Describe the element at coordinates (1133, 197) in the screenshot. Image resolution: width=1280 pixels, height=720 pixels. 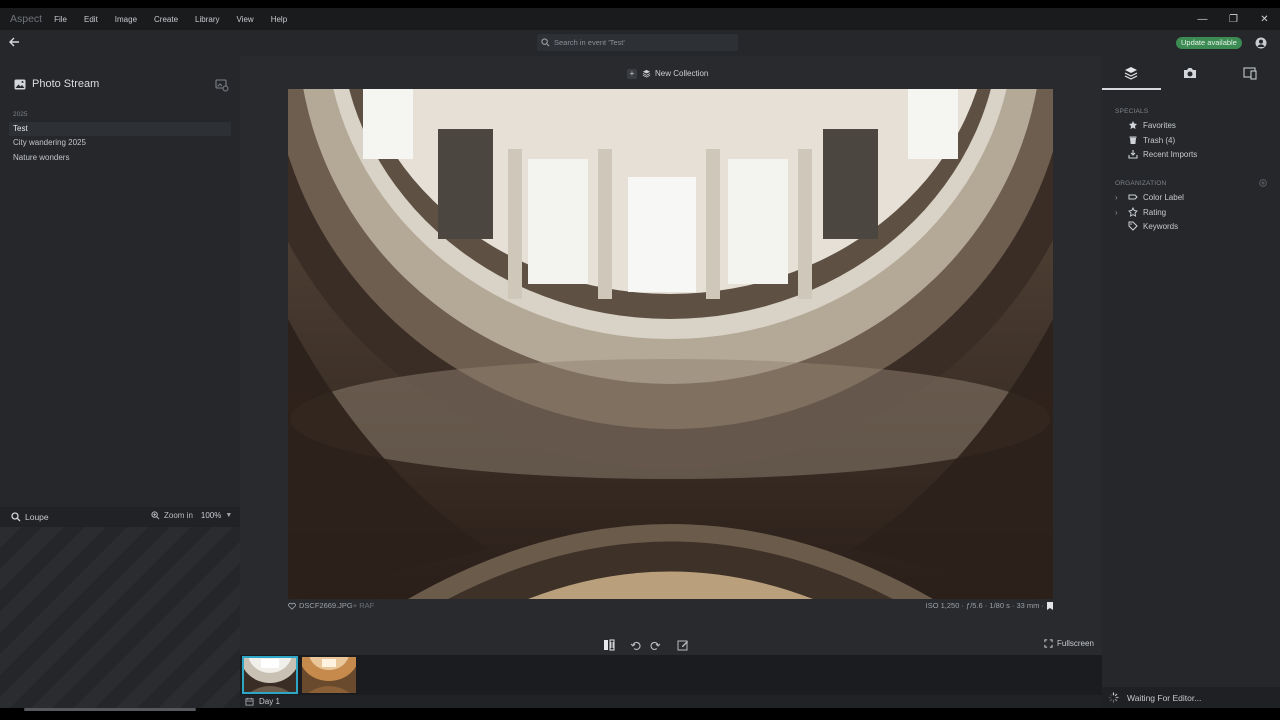
I see `color-label-icon` at that location.